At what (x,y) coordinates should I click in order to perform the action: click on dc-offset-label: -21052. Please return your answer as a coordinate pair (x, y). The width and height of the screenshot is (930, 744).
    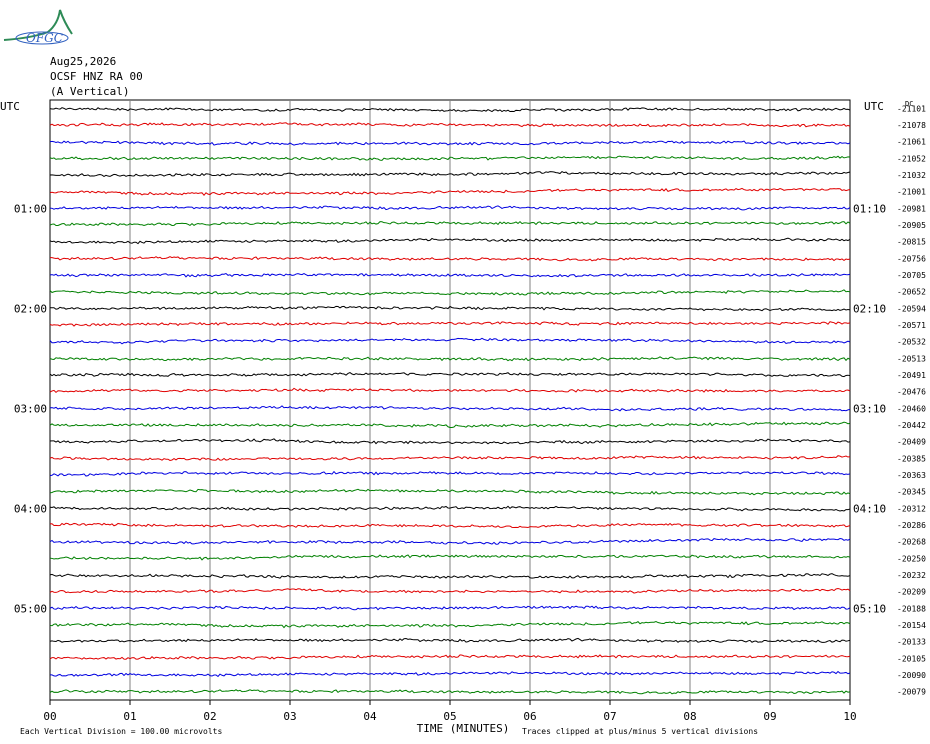
    Looking at the image, I should click on (911, 158).